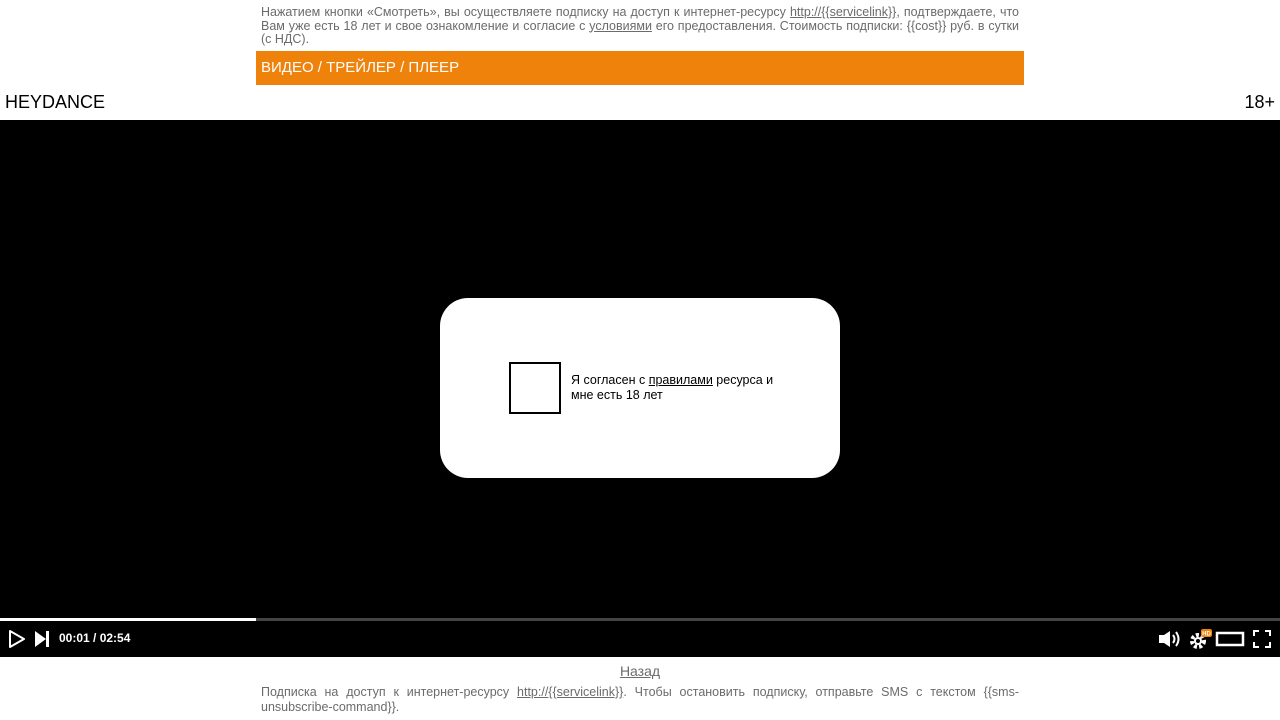 Image resolution: width=1280 pixels, height=720 pixels. I want to click on play-button, so click(17, 639).